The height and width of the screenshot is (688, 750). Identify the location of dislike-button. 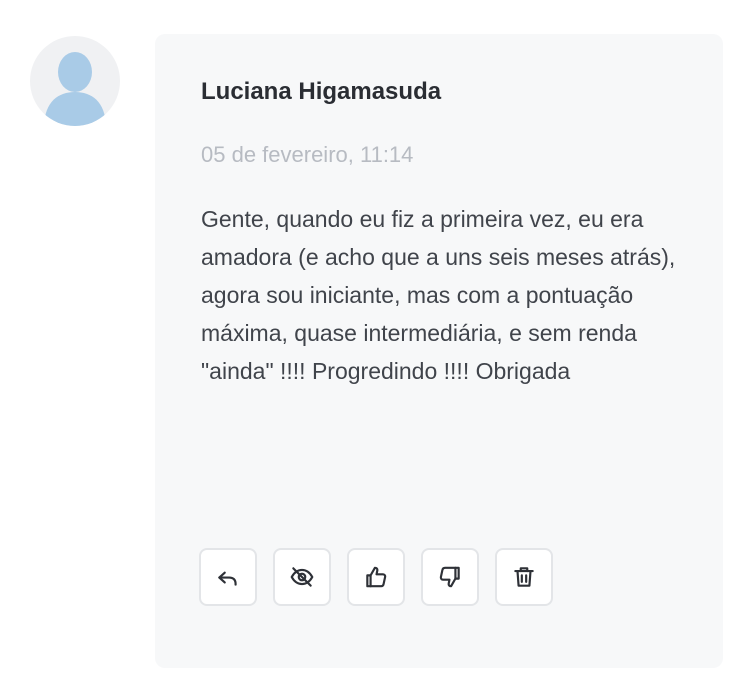
(450, 577).